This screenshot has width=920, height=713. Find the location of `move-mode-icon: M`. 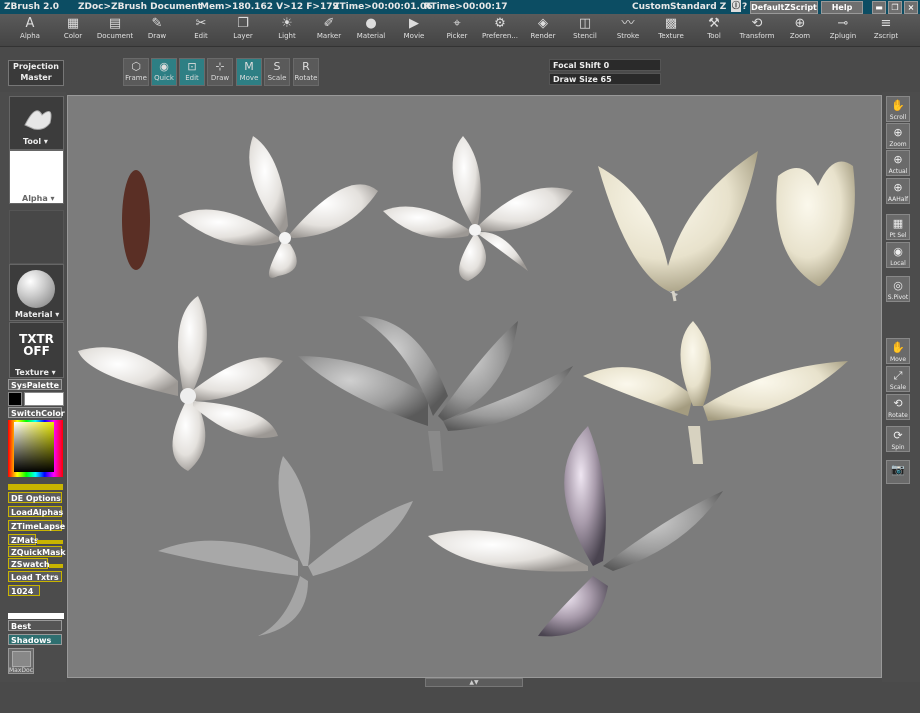

move-mode-icon: M is located at coordinates (249, 66).